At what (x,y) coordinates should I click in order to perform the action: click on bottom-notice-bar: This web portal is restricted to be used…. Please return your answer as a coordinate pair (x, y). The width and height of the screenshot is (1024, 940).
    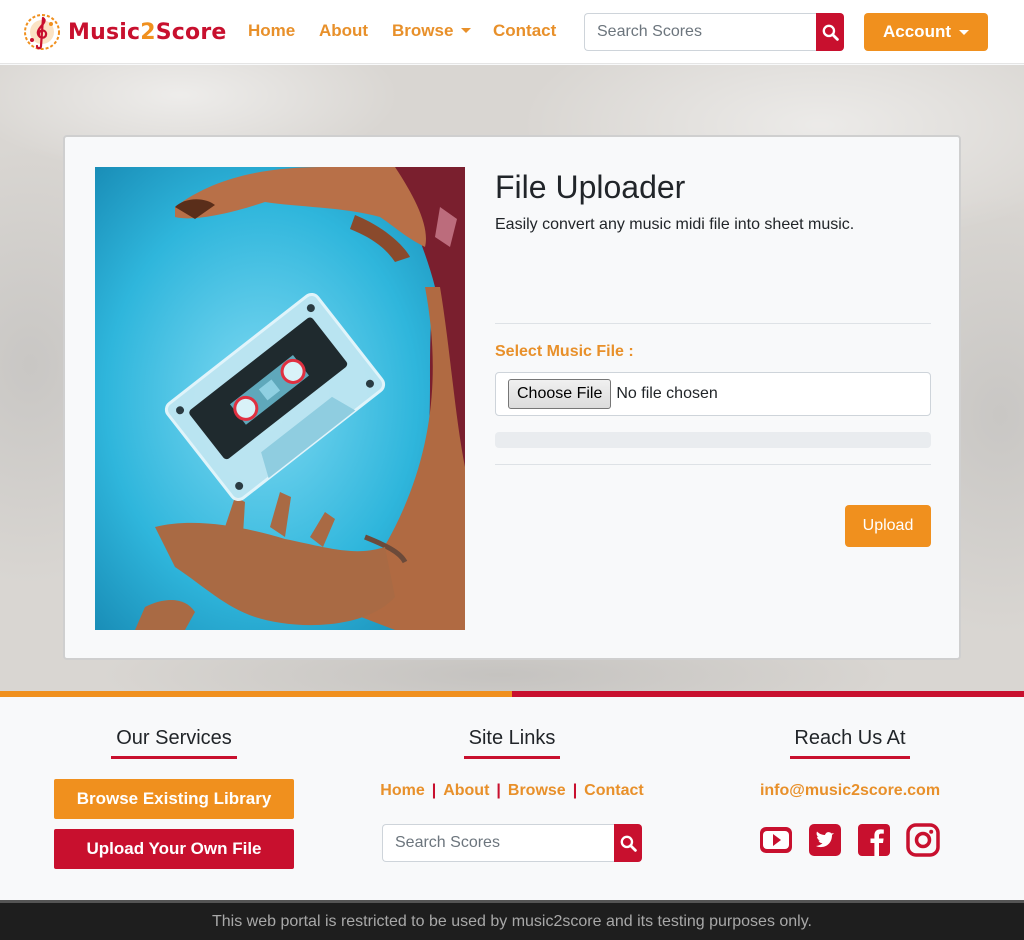
    Looking at the image, I should click on (512, 920).